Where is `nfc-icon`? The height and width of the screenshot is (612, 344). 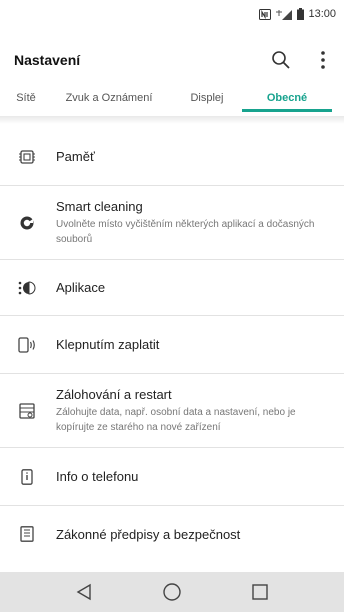
nfc-icon is located at coordinates (265, 14).